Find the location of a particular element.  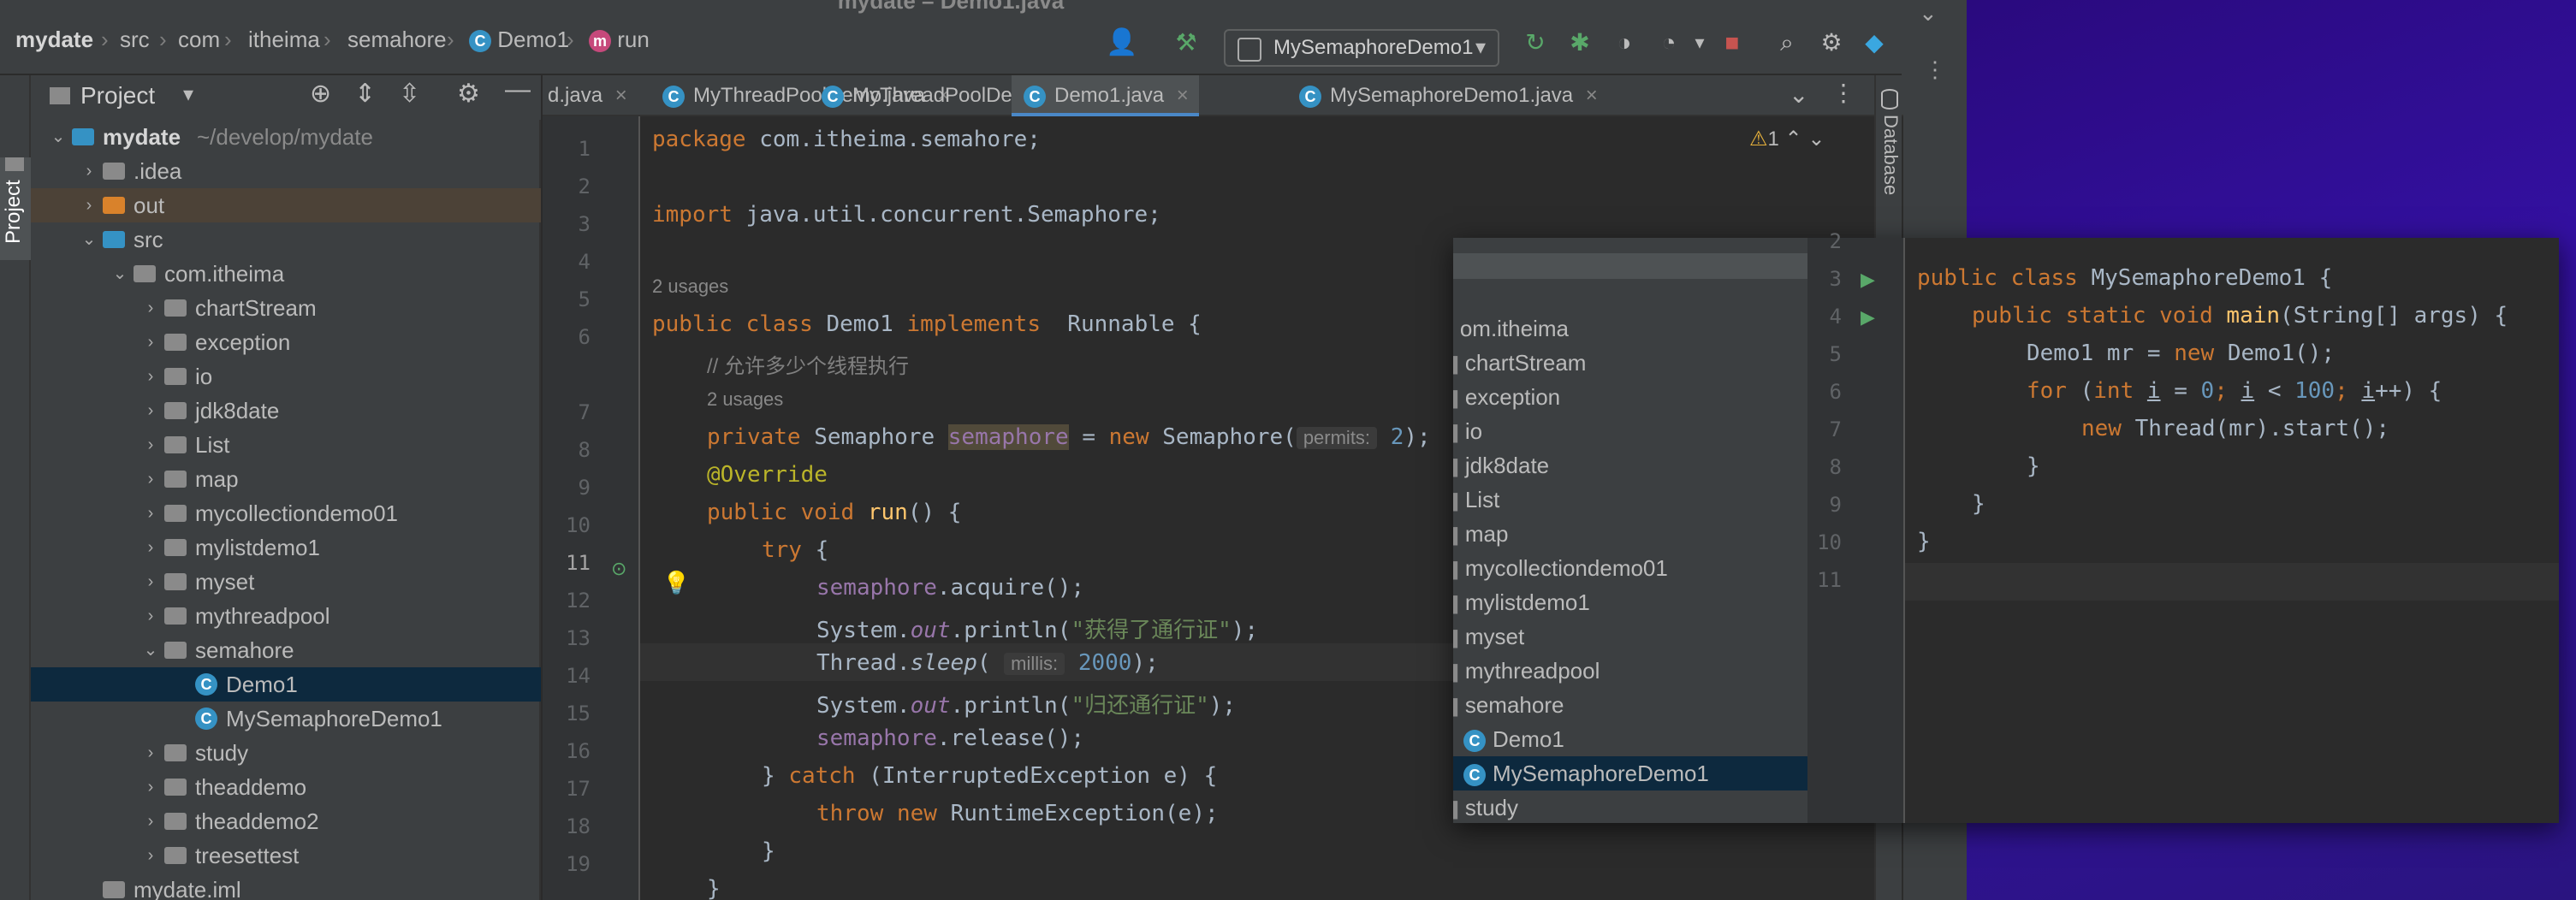

breadcrumb-src: src is located at coordinates (135, 39).